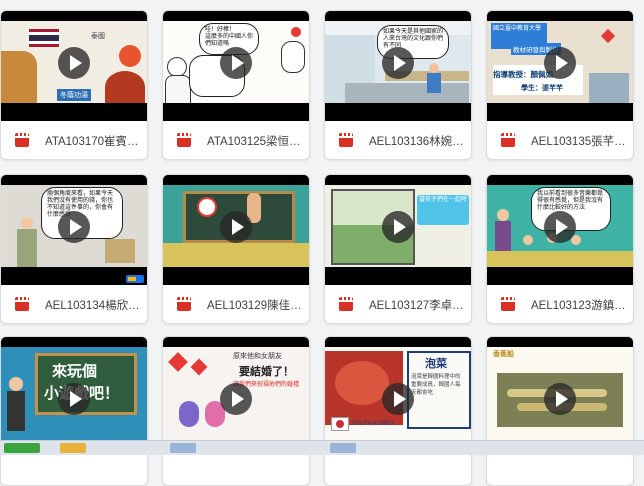 The width and height of the screenshot is (644, 486). What do you see at coordinates (189, 414) in the screenshot?
I see `owl-icon` at bounding box center [189, 414].